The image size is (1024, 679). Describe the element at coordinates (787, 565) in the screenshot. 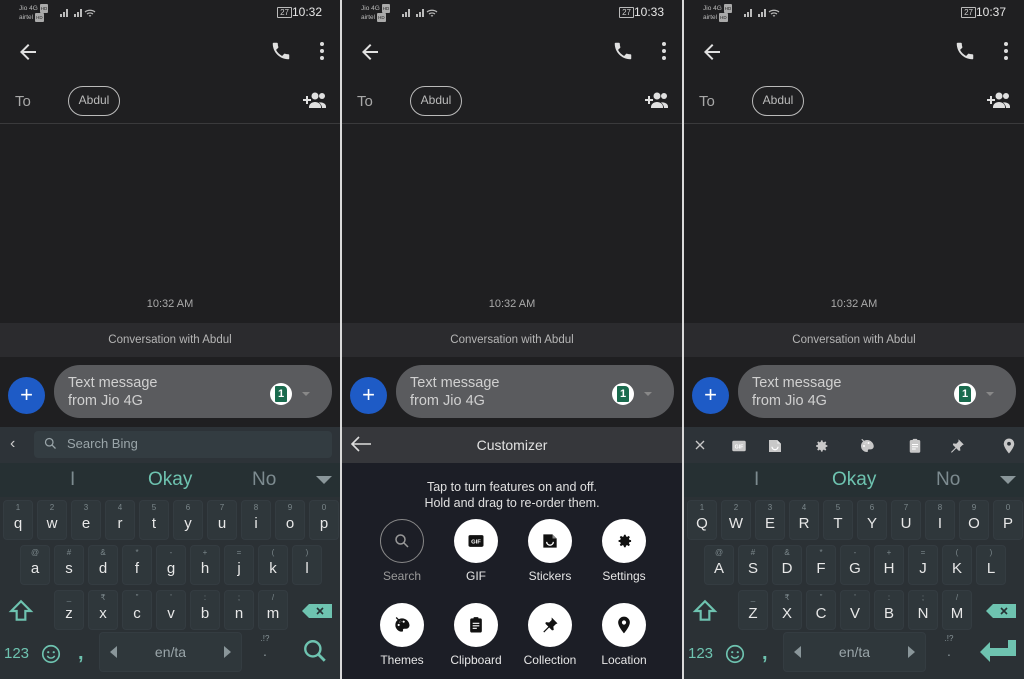

I see `key-D: & D` at that location.